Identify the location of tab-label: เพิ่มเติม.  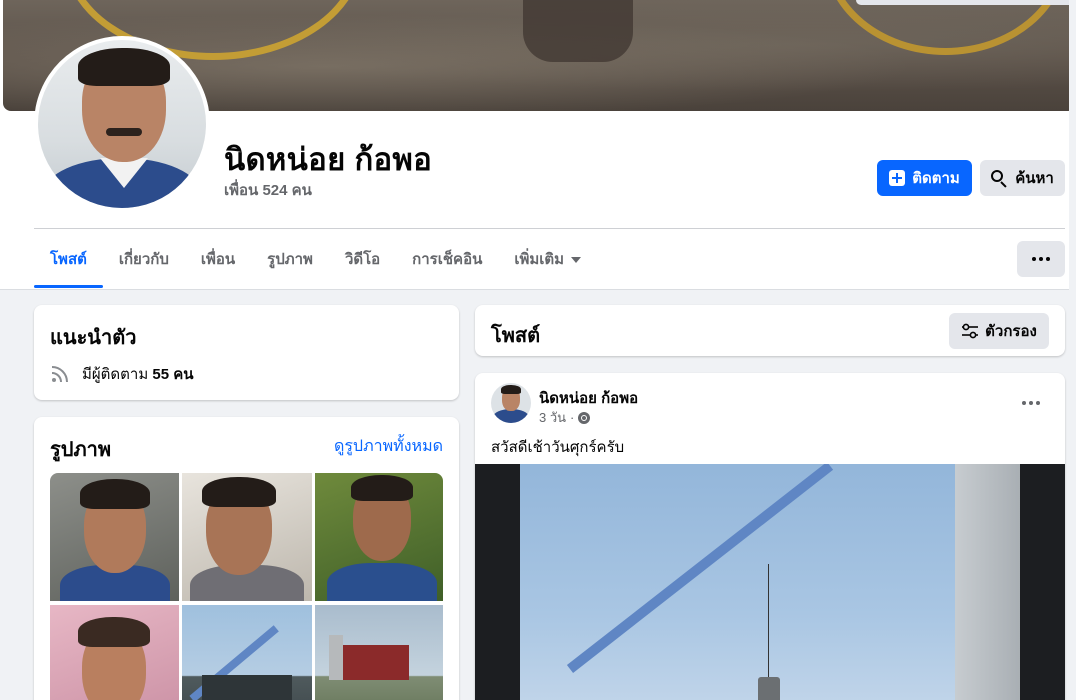
(539, 259).